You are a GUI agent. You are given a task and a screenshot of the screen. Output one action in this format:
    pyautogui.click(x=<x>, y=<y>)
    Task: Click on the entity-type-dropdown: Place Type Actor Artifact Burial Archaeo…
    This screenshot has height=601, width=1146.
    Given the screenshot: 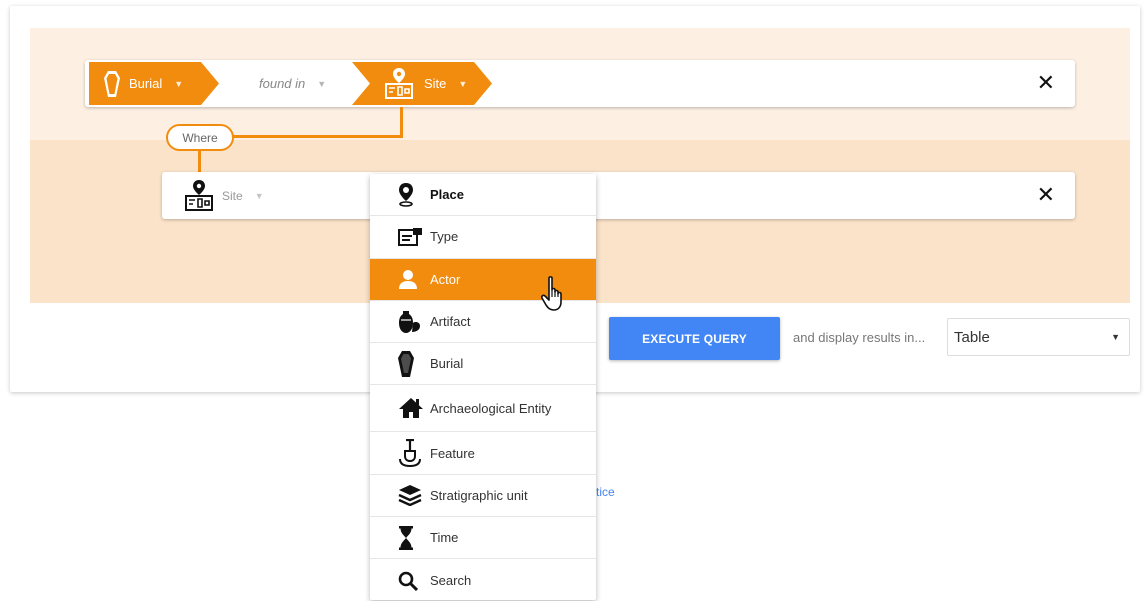 What is the action you would take?
    pyautogui.click(x=483, y=387)
    